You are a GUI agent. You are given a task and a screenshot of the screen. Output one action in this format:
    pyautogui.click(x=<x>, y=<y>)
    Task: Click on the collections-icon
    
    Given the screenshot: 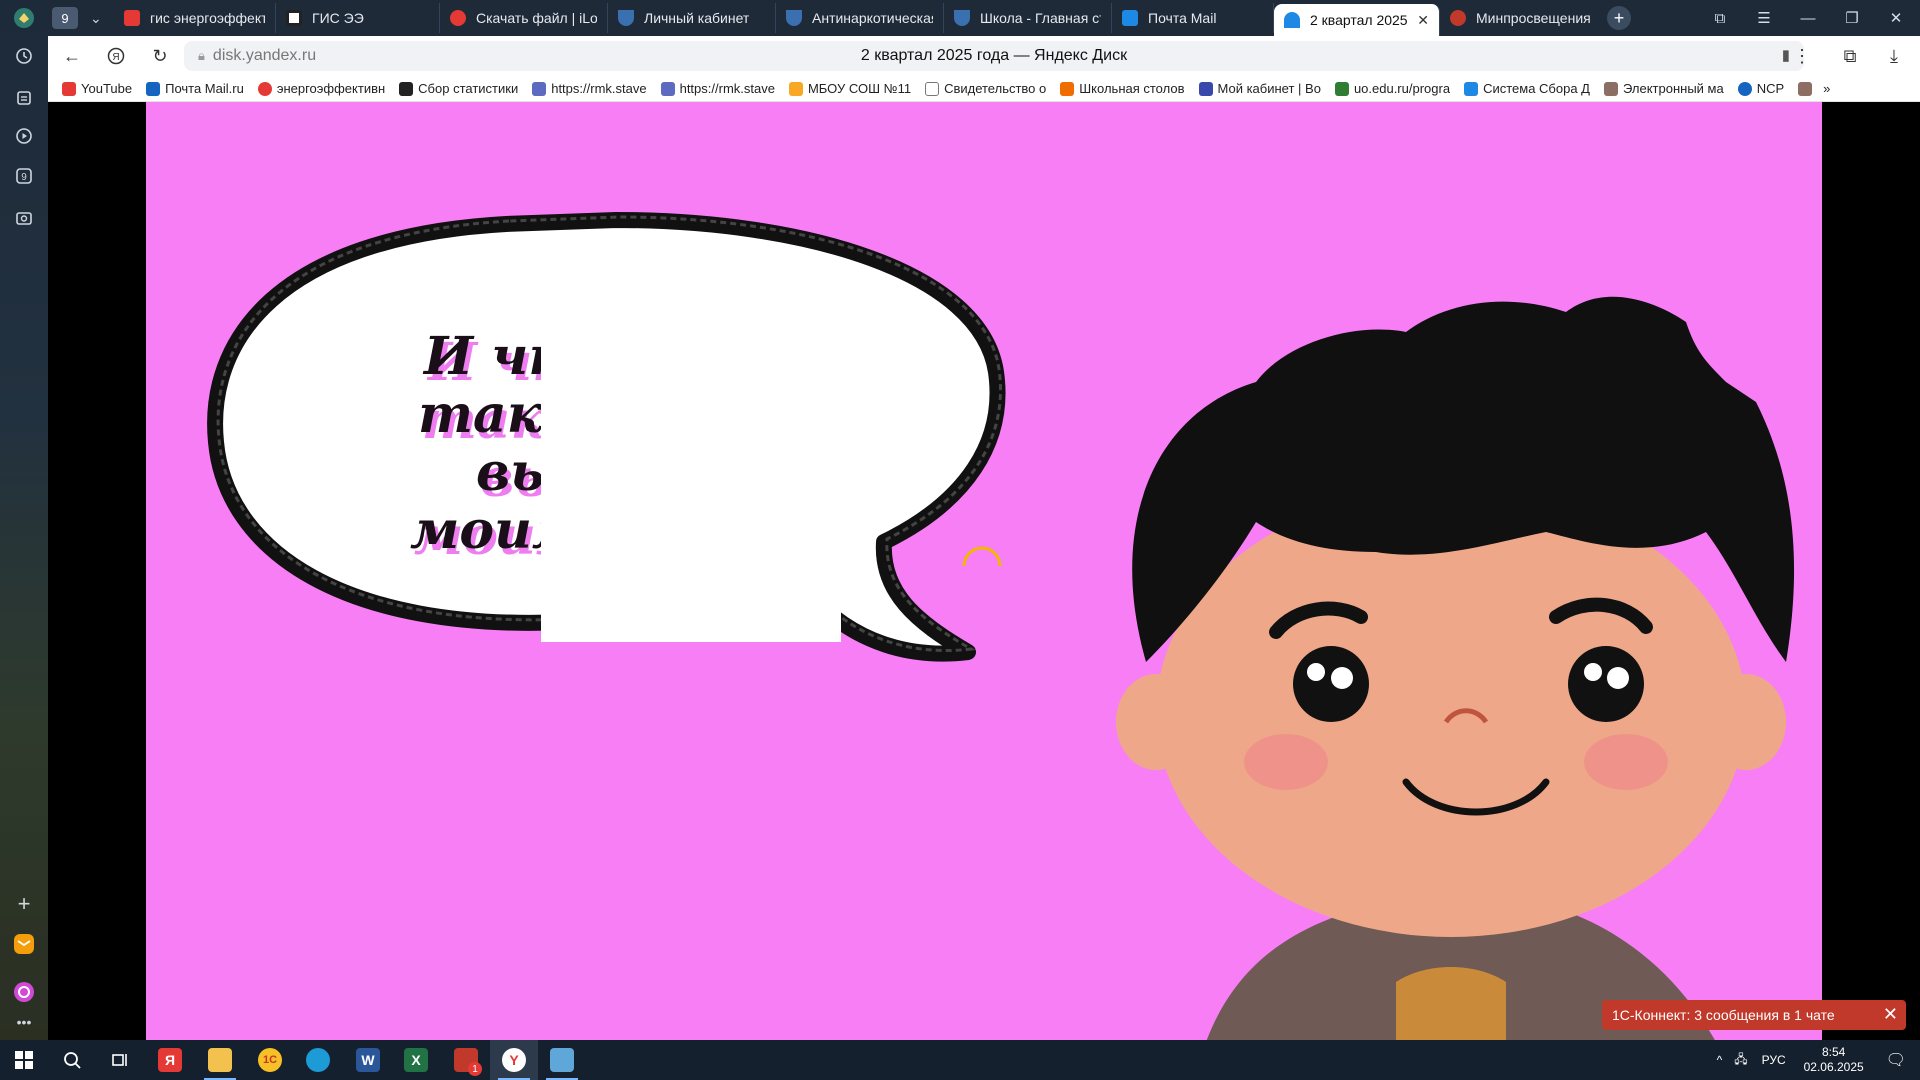 What is the action you would take?
    pyautogui.click(x=24, y=98)
    